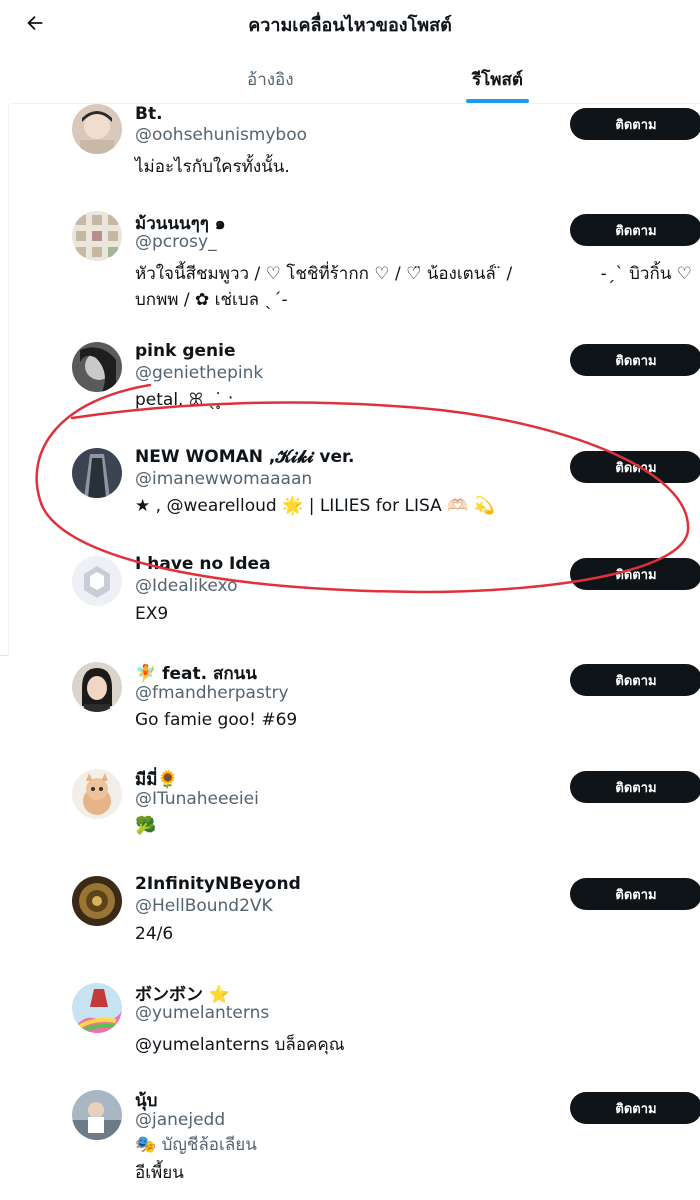  What do you see at coordinates (176, 242) in the screenshot?
I see `user-handle: @pcrosy_` at bounding box center [176, 242].